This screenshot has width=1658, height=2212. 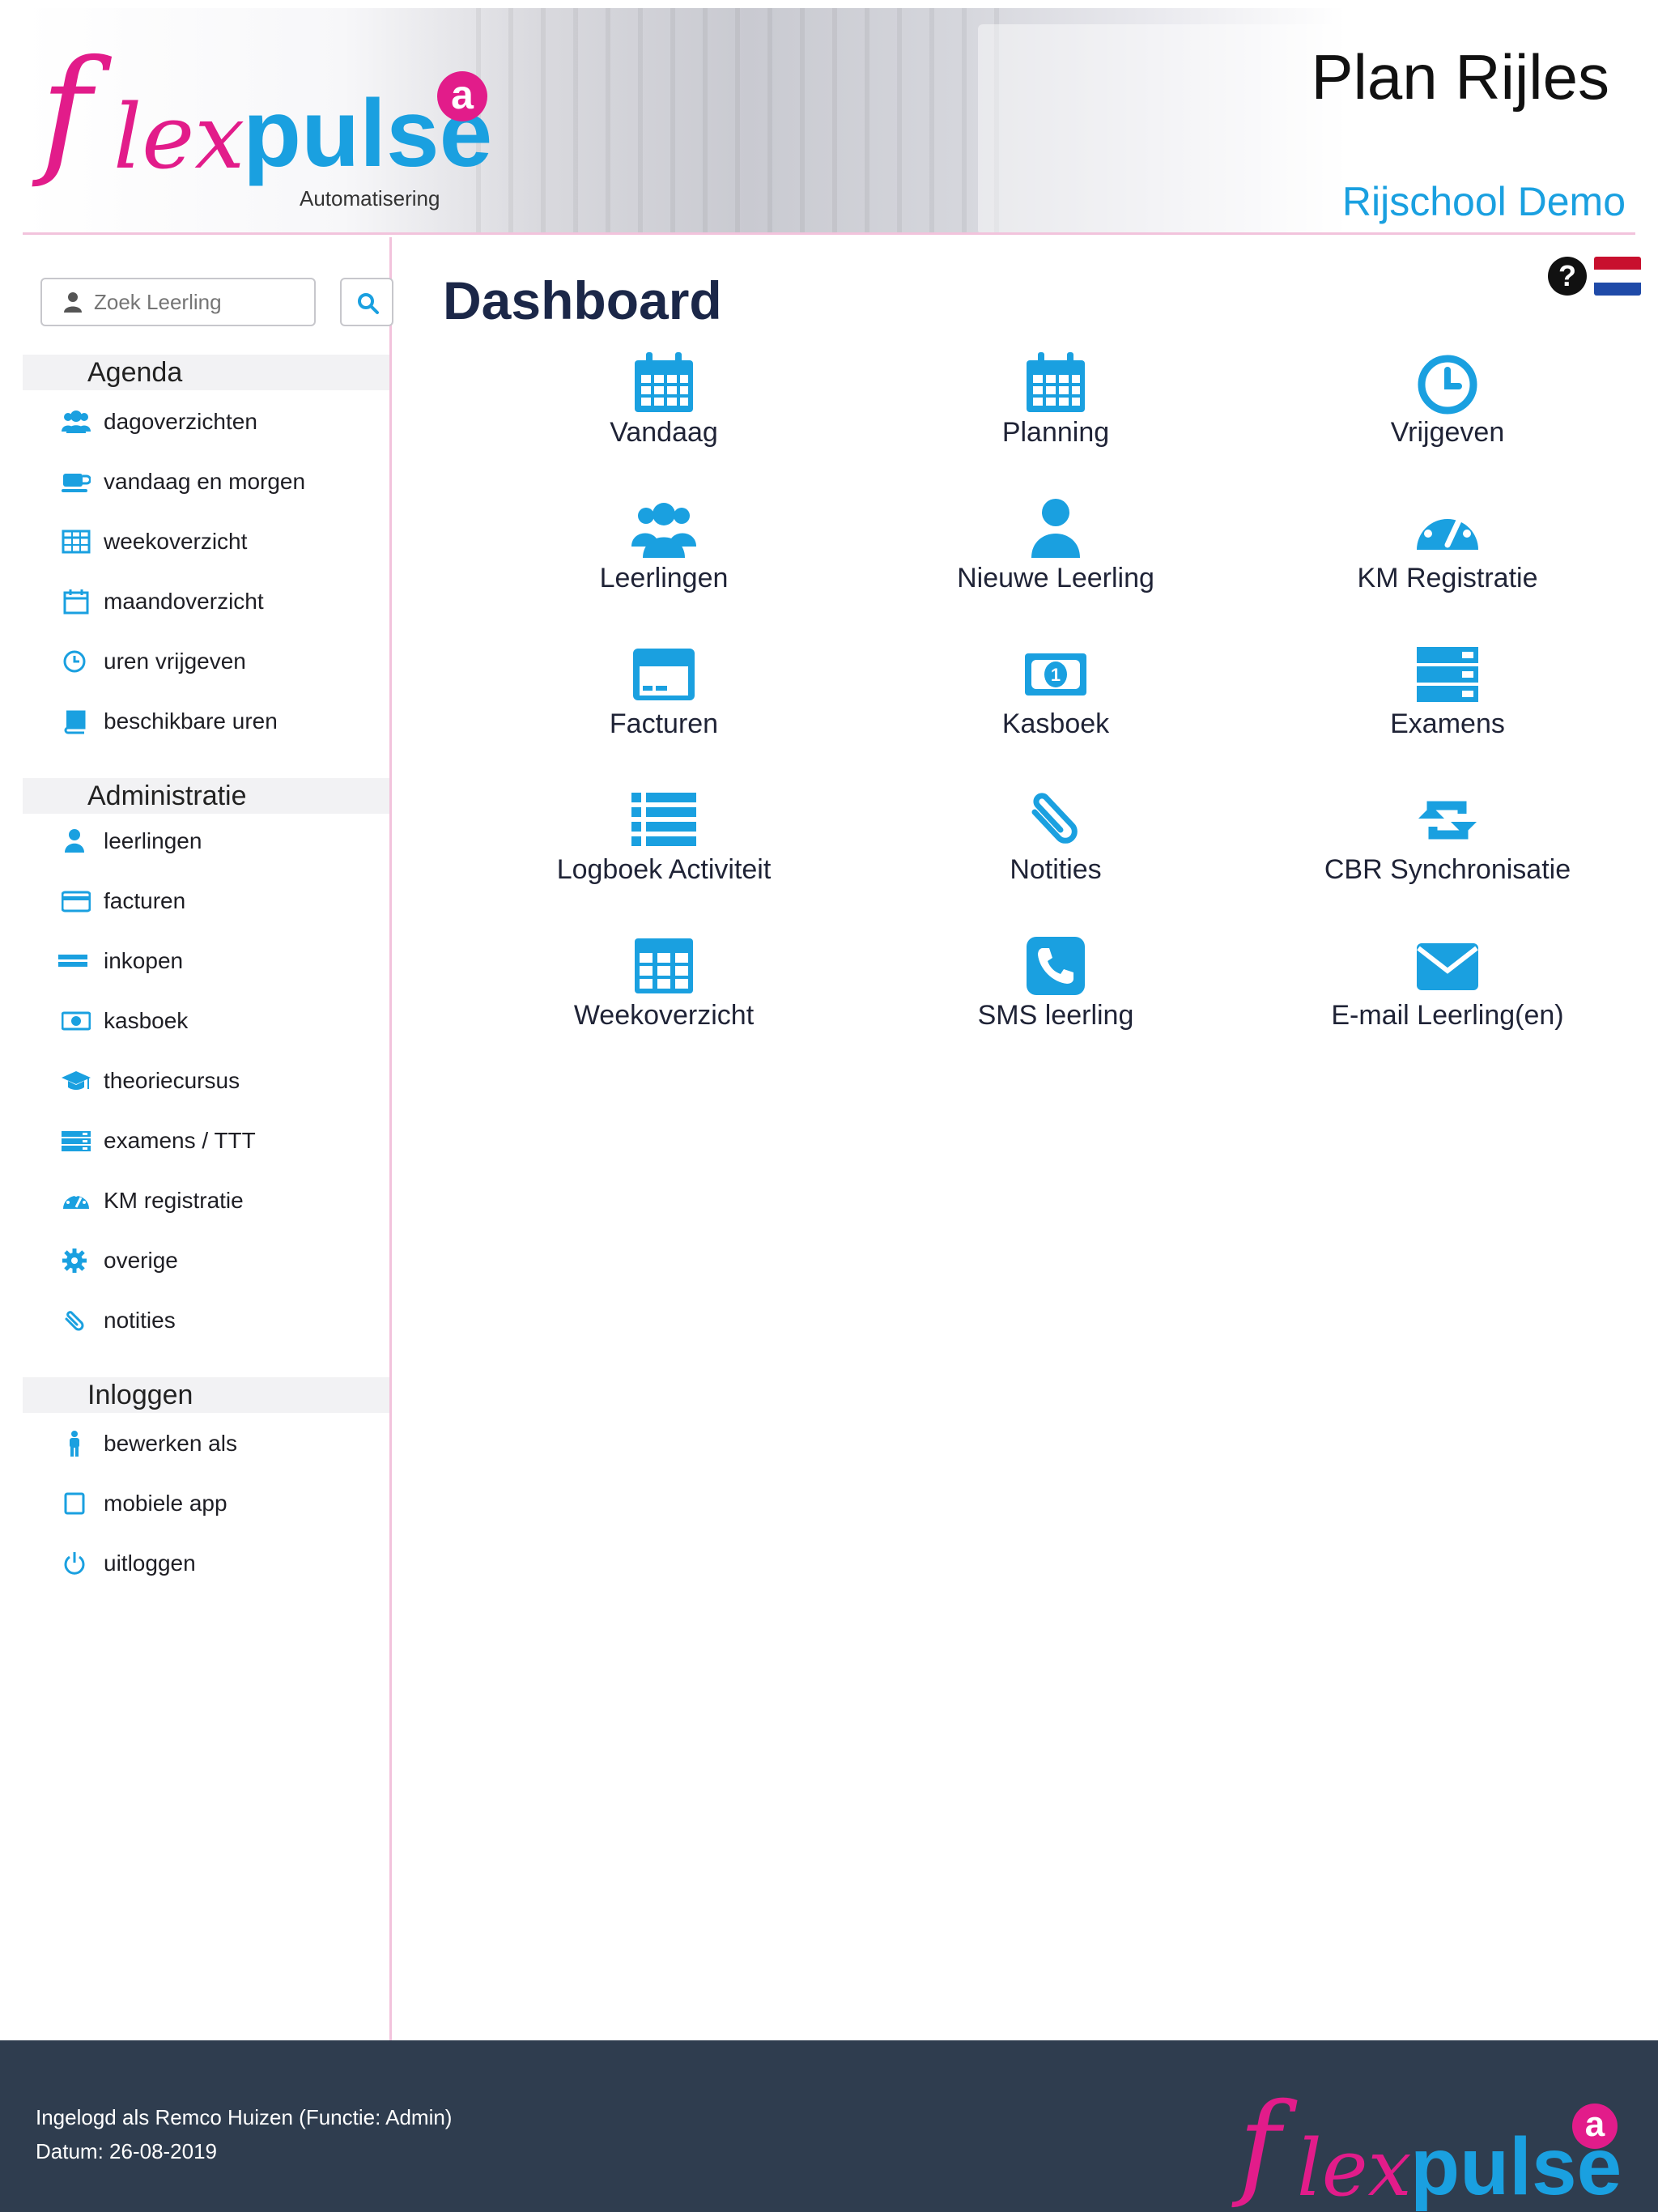 I want to click on sidebar-item-maandoverzicht: maandoverzicht, so click(x=206, y=602).